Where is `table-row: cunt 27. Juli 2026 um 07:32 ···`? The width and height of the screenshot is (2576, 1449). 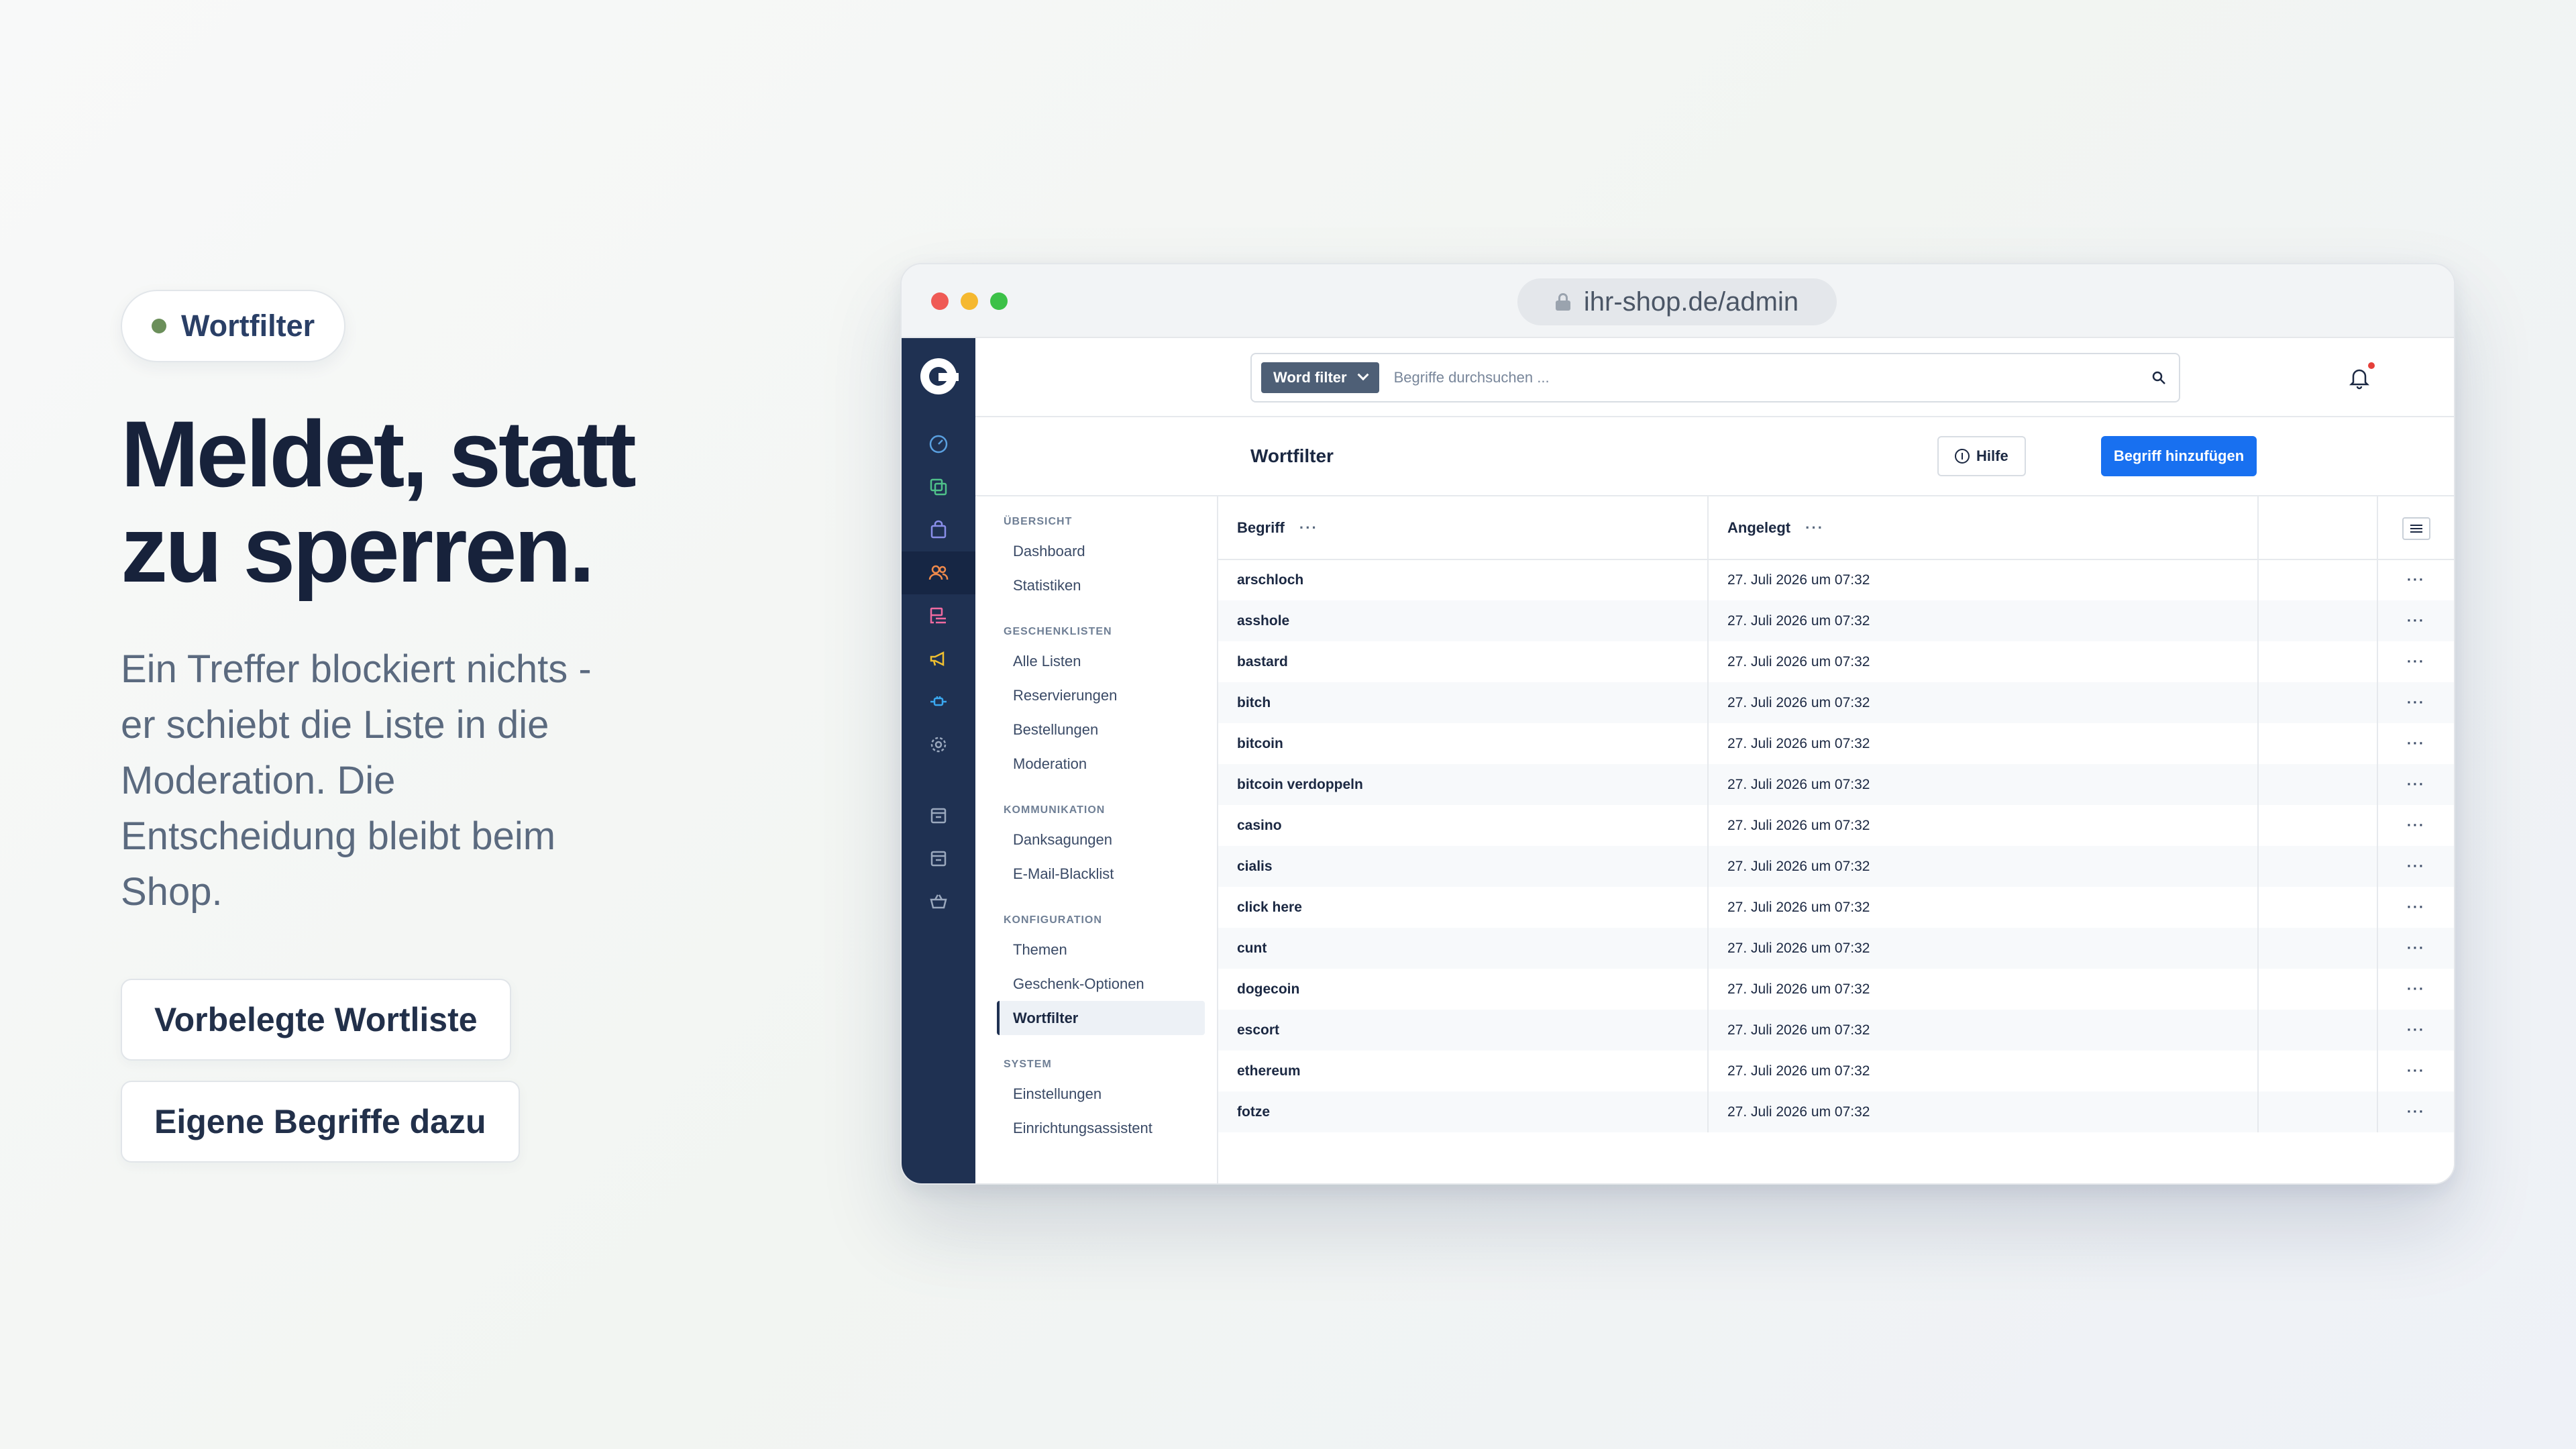 table-row: cunt 27. Juli 2026 um 07:32 ··· is located at coordinates (1836, 948).